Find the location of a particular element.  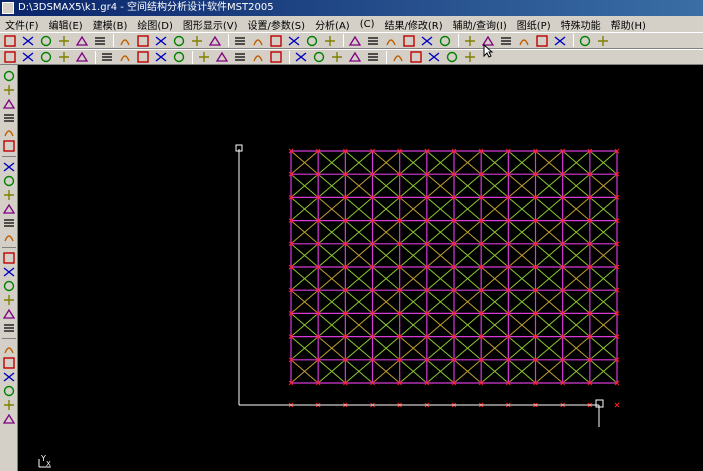

joint-icon is located at coordinates (434, 57).